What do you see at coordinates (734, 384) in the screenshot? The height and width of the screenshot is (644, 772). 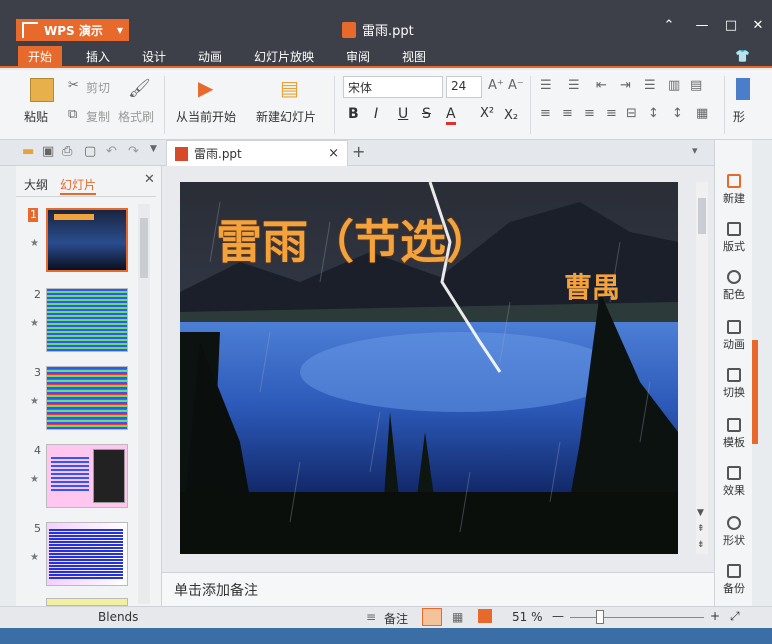 I see `transition-panel-button: 切换` at bounding box center [734, 384].